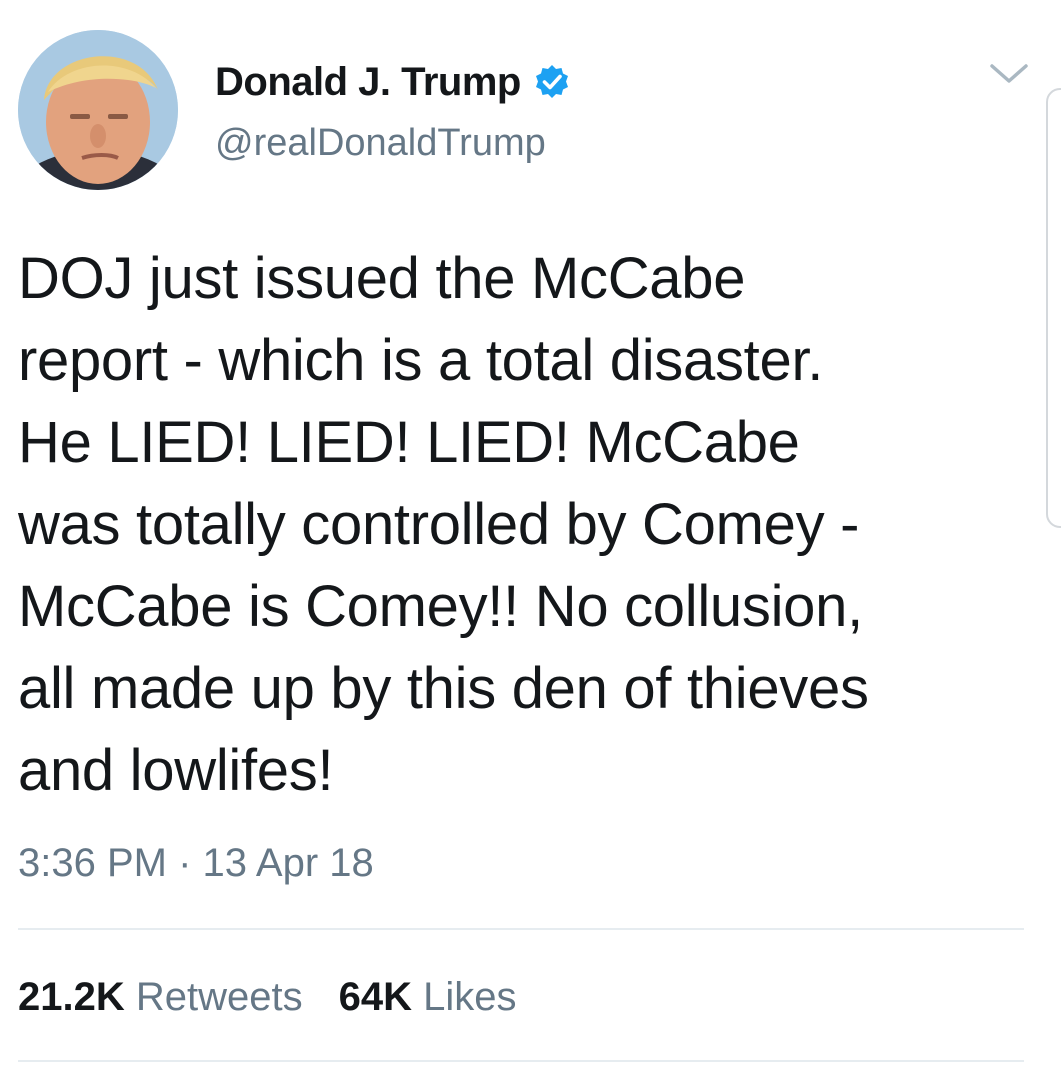  Describe the element at coordinates (71, 997) in the screenshot. I see `retweets-count: 21.2K` at that location.